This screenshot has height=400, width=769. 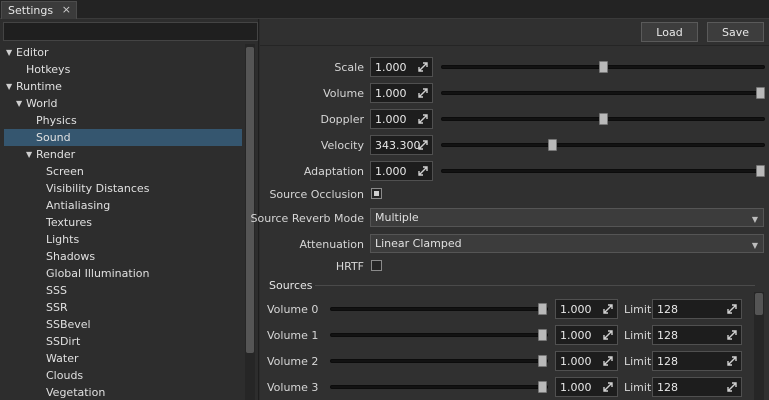 What do you see at coordinates (123, 307) in the screenshot?
I see `tree-item-ssr: SSR` at bounding box center [123, 307].